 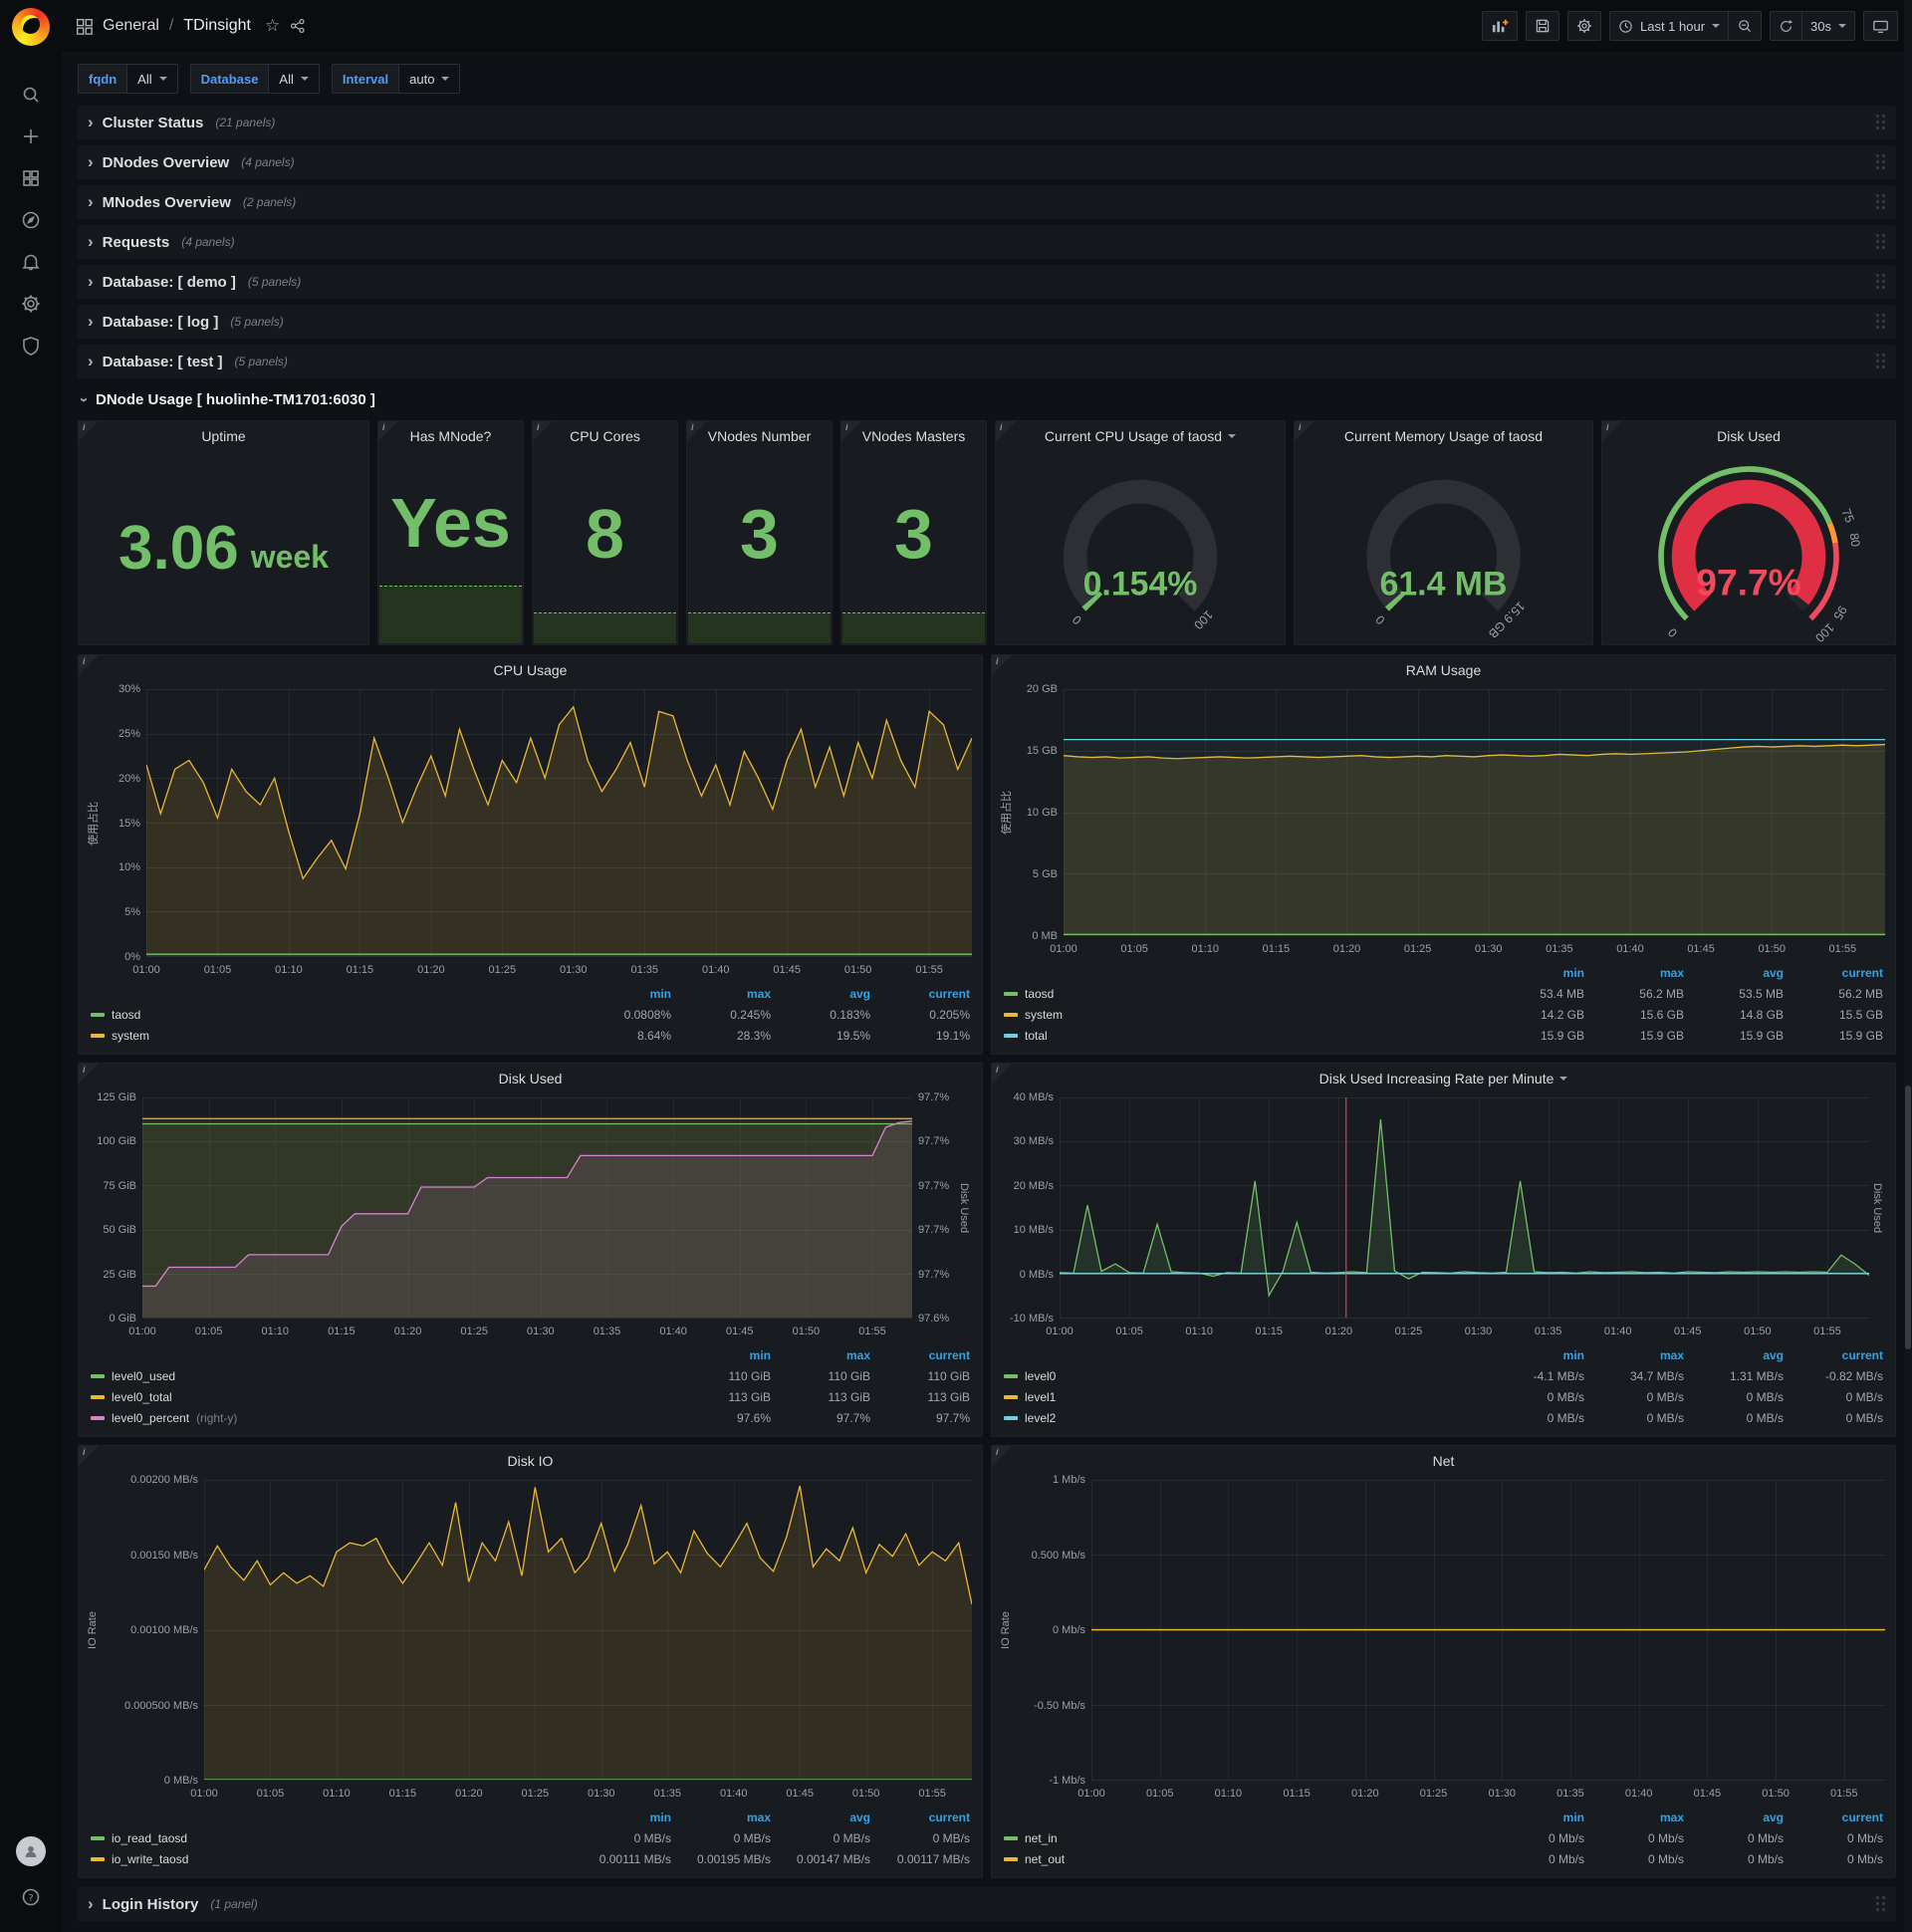 I want to click on panel-title: Disk Used Increasing Rate per Minute, so click(x=1443, y=1079).